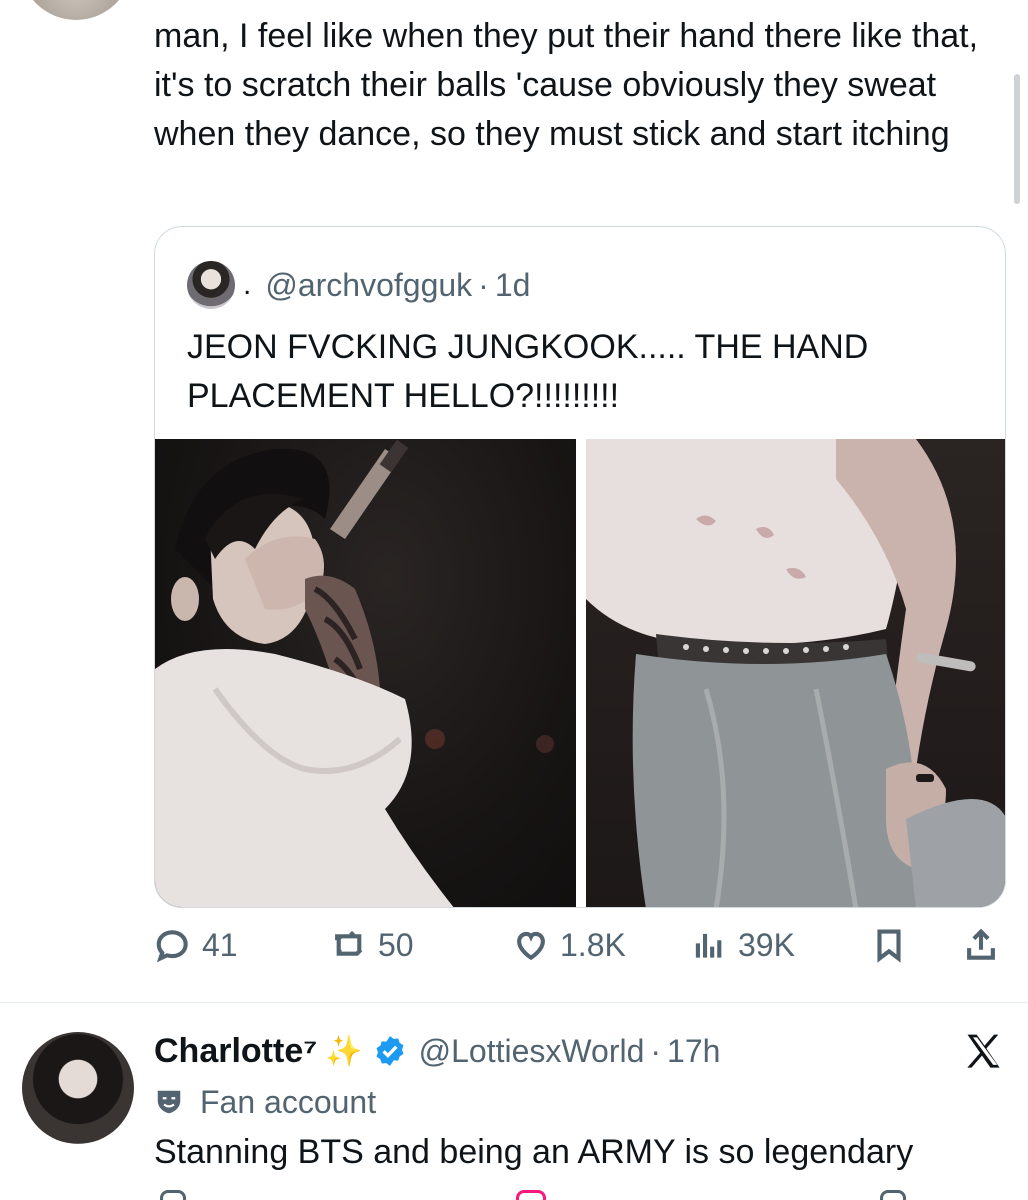 The width and height of the screenshot is (1028, 1200). I want to click on reply-author-avatar, so click(78, 1088).